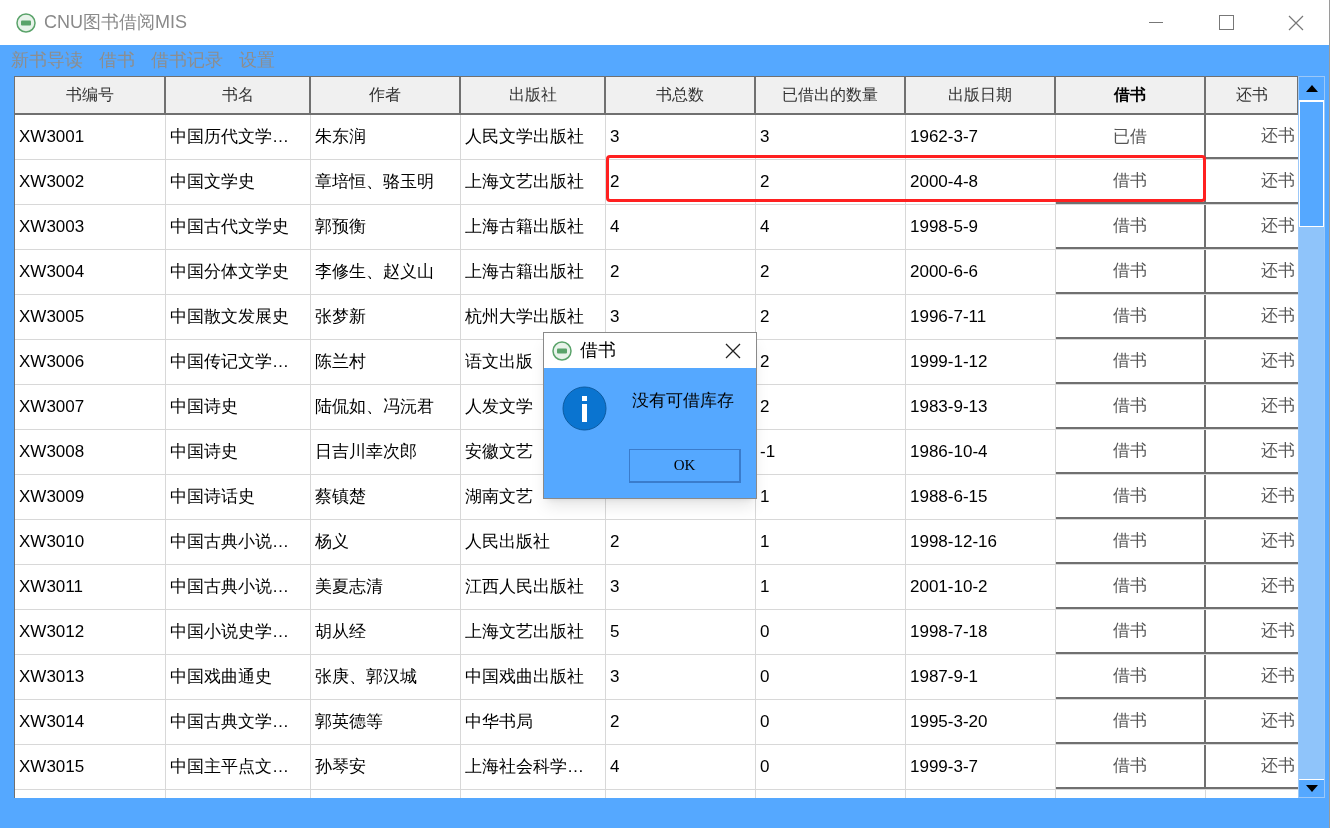 The width and height of the screenshot is (1333, 828). I want to click on table-cell: XW3001, so click(90, 137).